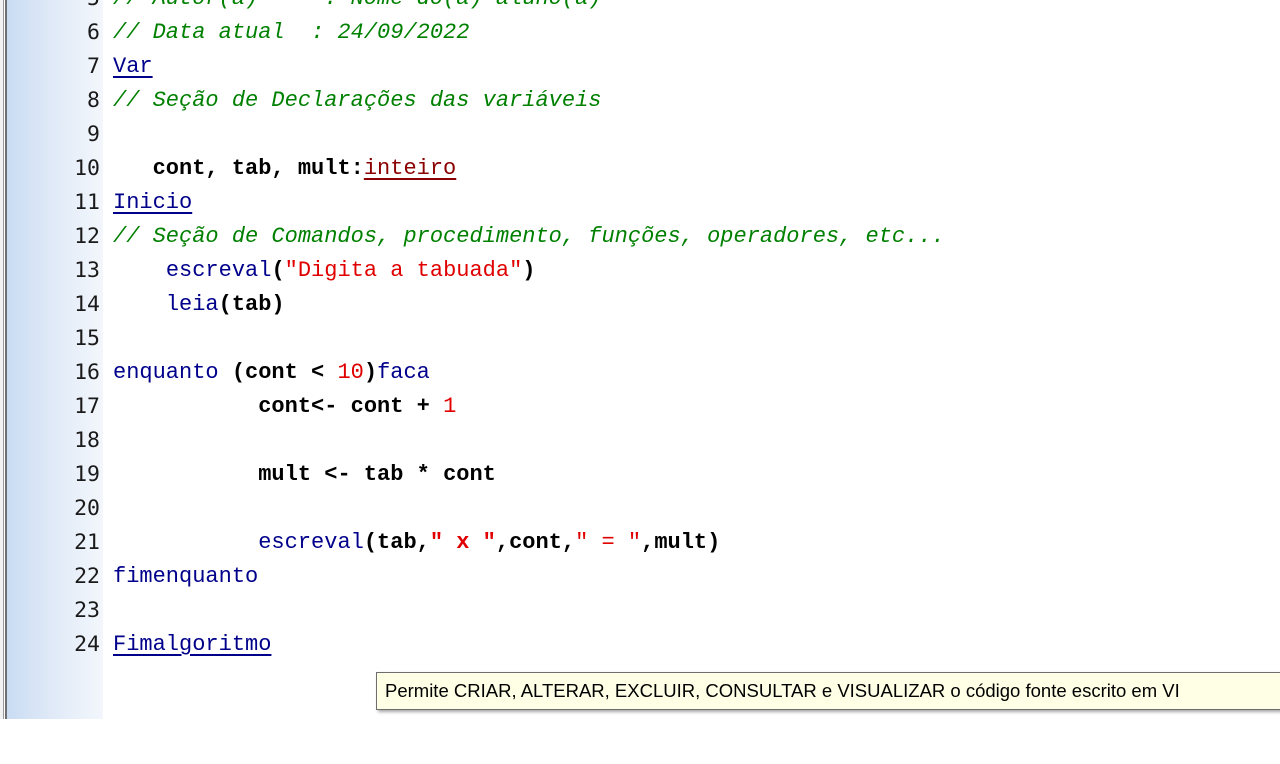 The image size is (1280, 764). What do you see at coordinates (87, 542) in the screenshot?
I see `line-number: 21` at bounding box center [87, 542].